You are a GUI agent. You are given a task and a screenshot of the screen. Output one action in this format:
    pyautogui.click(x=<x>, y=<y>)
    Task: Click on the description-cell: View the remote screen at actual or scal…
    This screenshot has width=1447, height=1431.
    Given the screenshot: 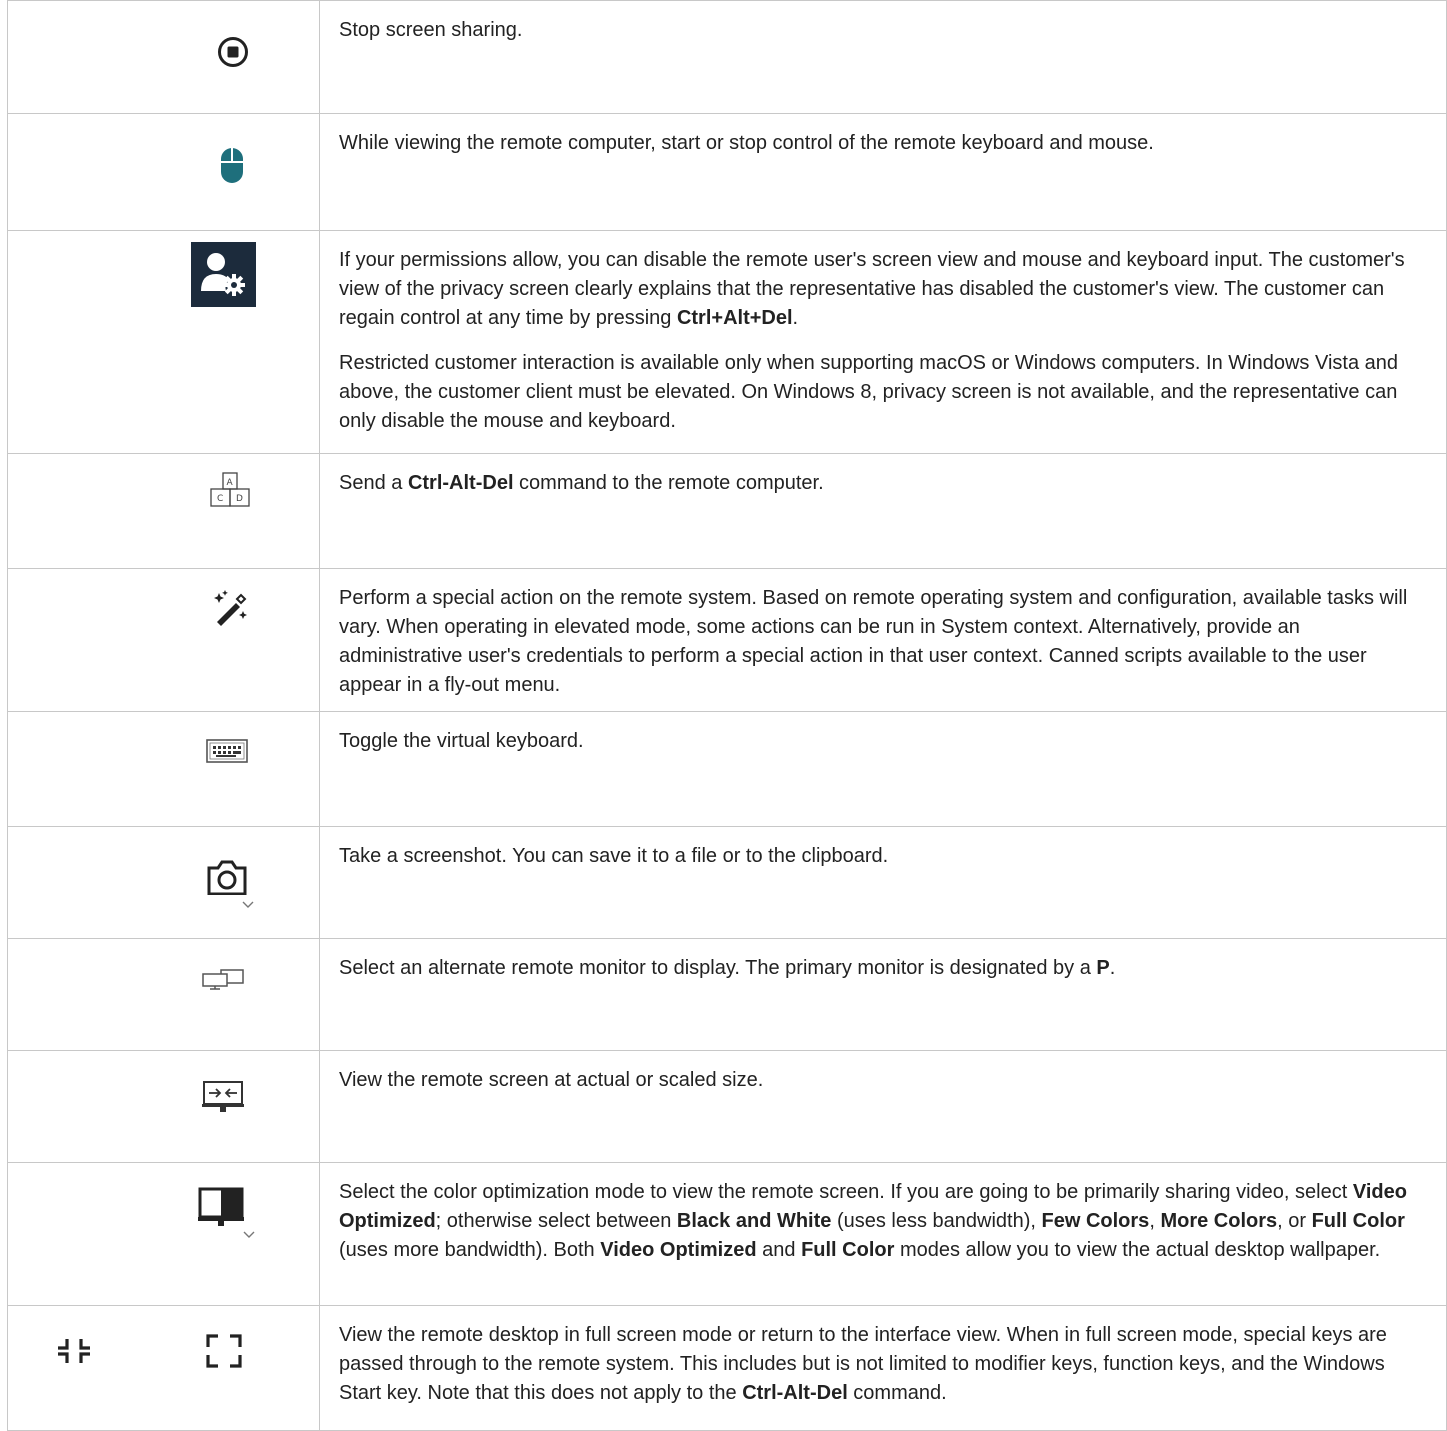 What is the action you would take?
    pyautogui.click(x=883, y=1106)
    